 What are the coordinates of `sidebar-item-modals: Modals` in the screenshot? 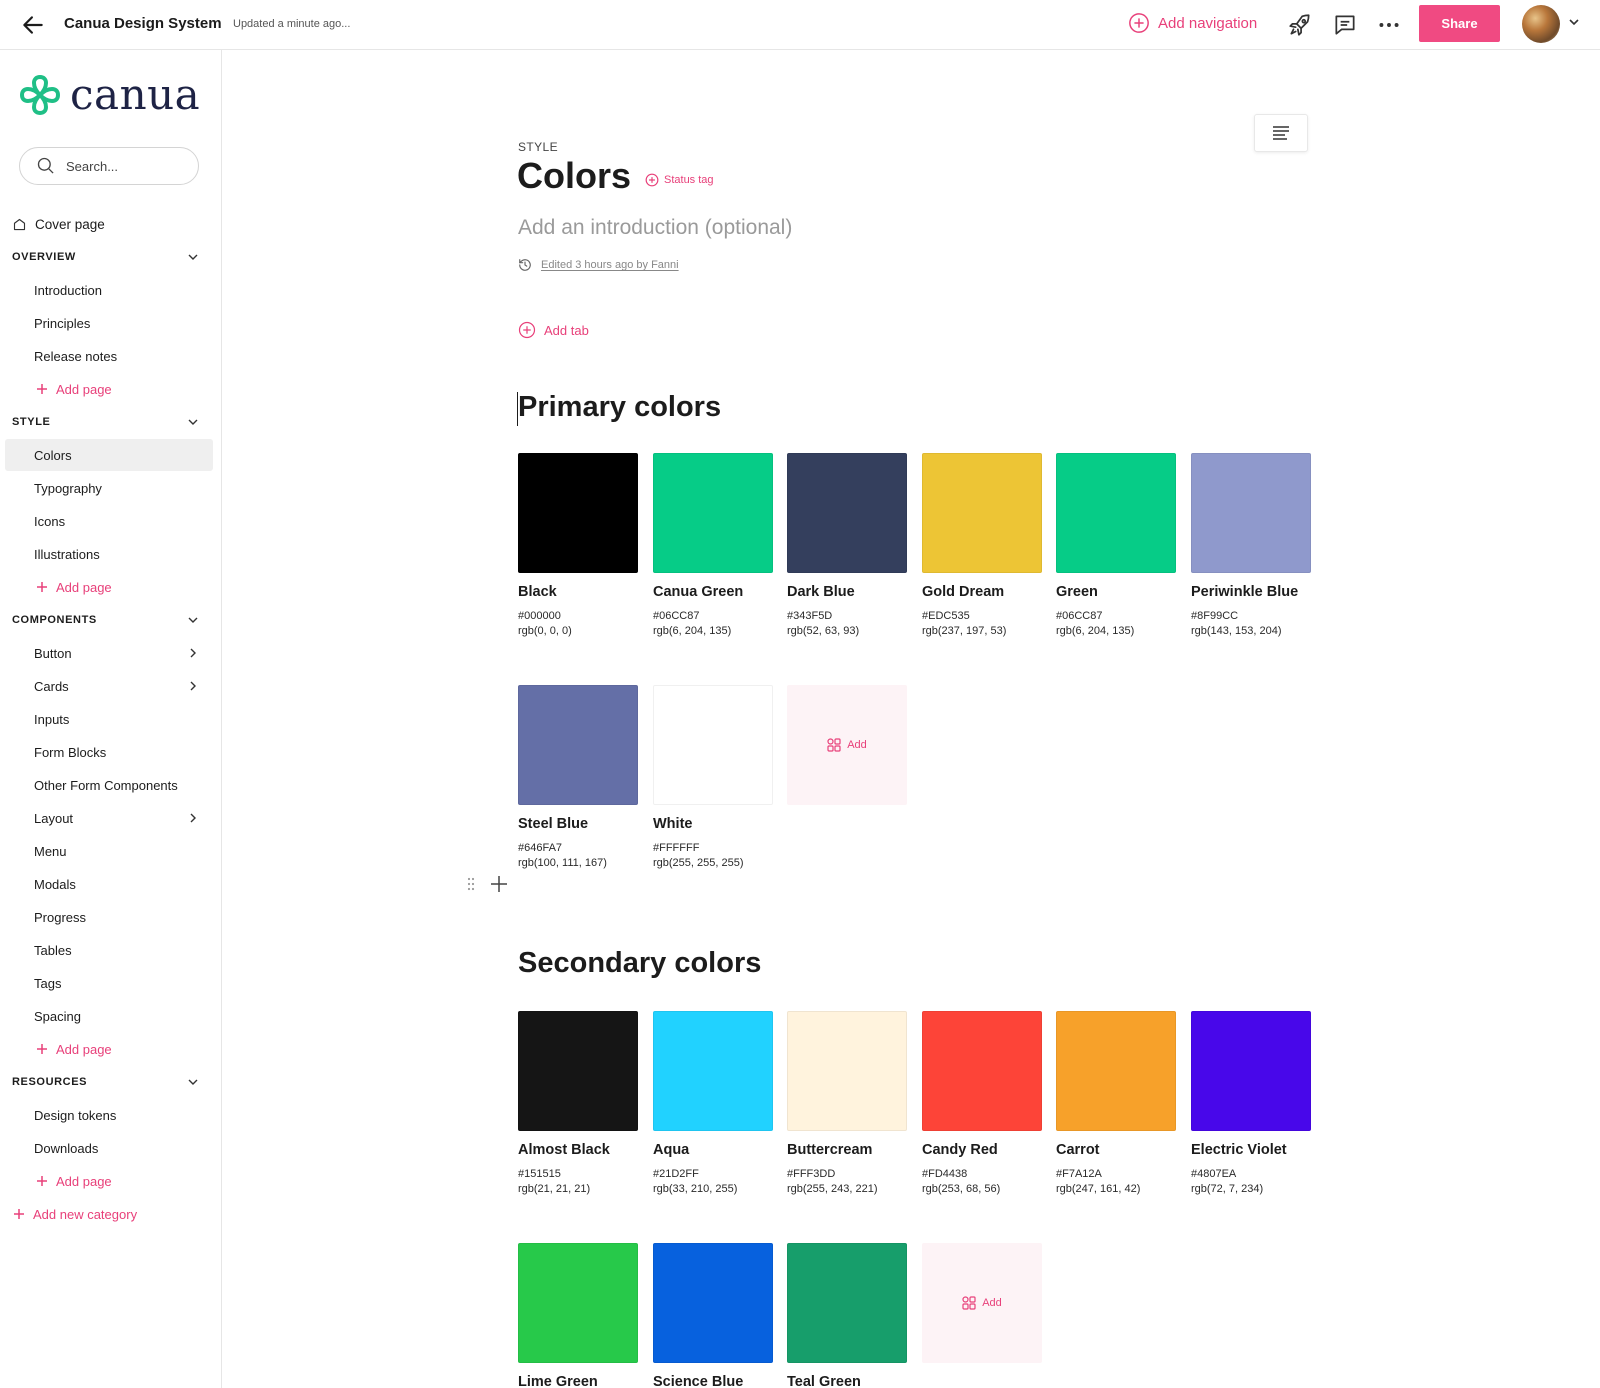 It's located at (111, 884).